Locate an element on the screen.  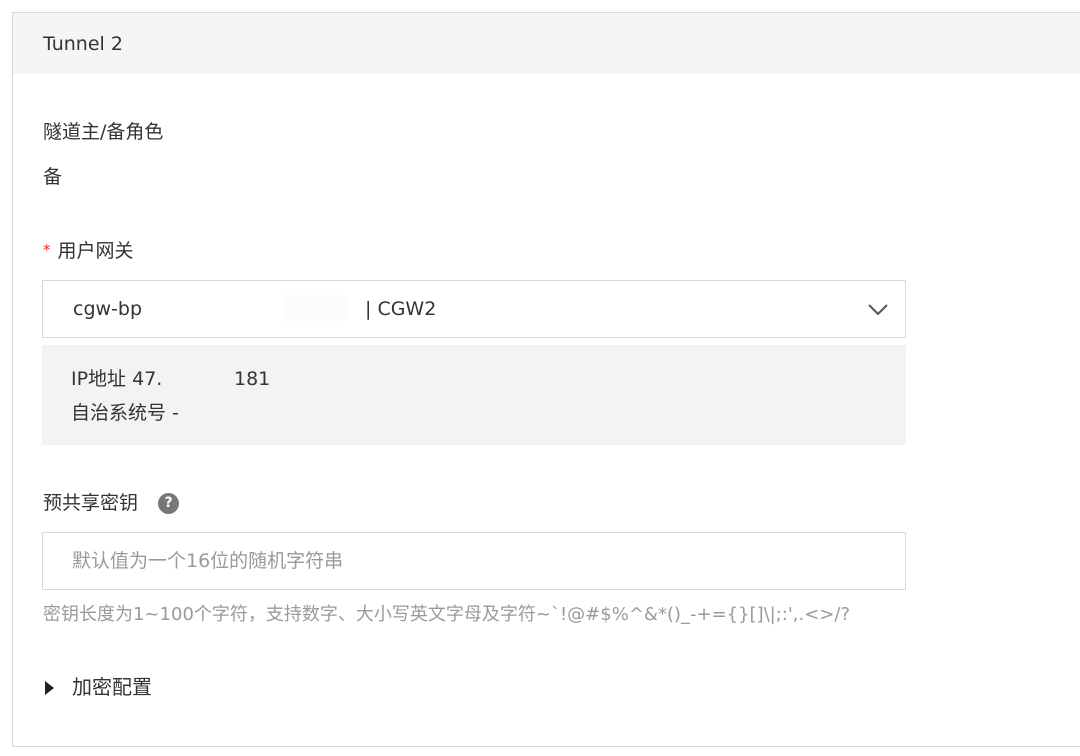
gateway-asn: 自治系统号 - is located at coordinates (125, 413).